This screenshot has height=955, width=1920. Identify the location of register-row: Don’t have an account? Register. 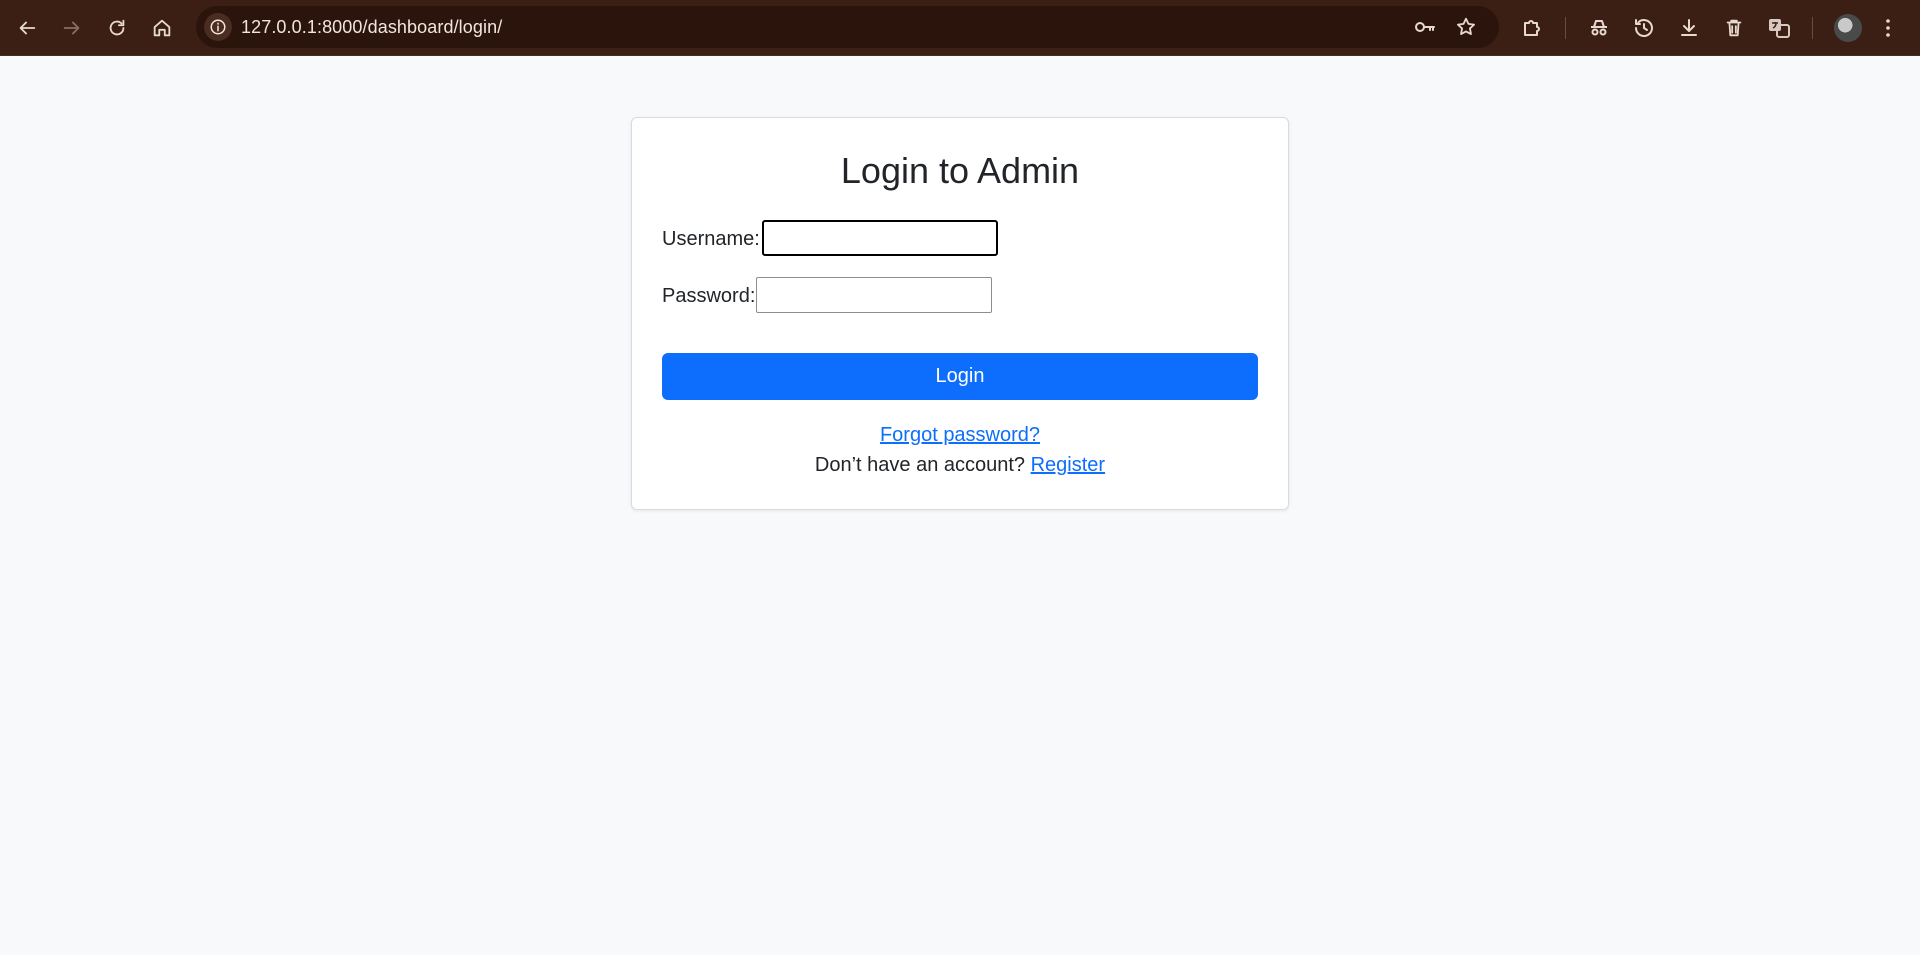
(960, 465).